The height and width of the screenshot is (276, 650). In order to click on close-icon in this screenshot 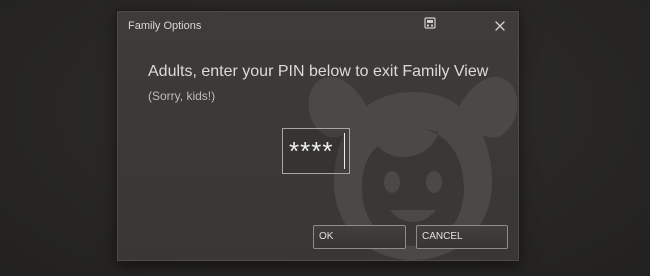, I will do `click(500, 26)`.